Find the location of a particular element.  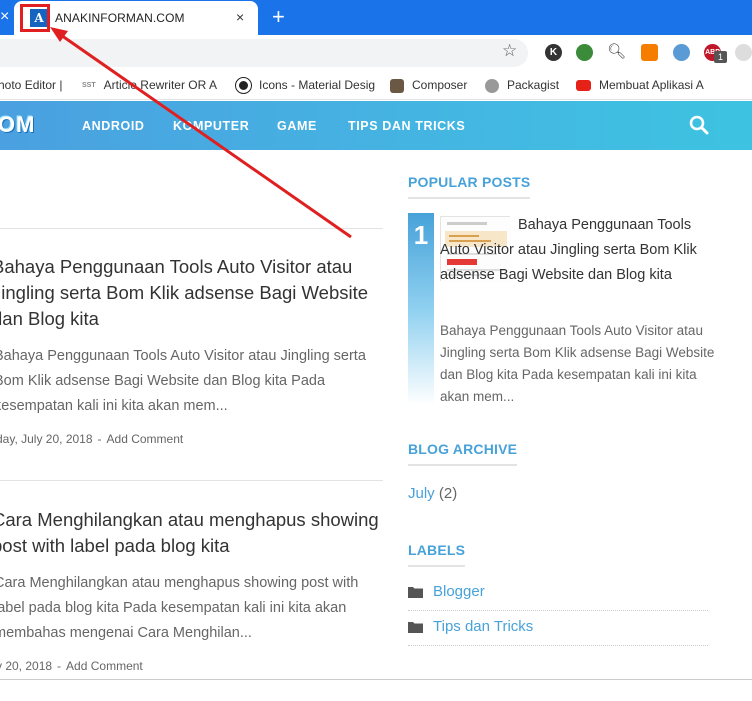

bookmark-article-rewriter: SST Article Rewriter OR A is located at coordinates (149, 85).